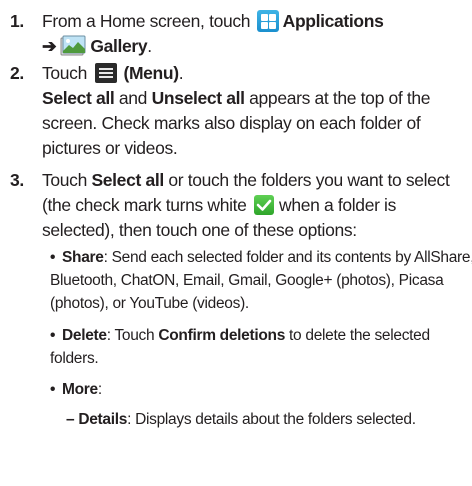 The image size is (472, 486). What do you see at coordinates (222, 335) in the screenshot?
I see `confirm-deletions-text: Confirm deletions` at bounding box center [222, 335].